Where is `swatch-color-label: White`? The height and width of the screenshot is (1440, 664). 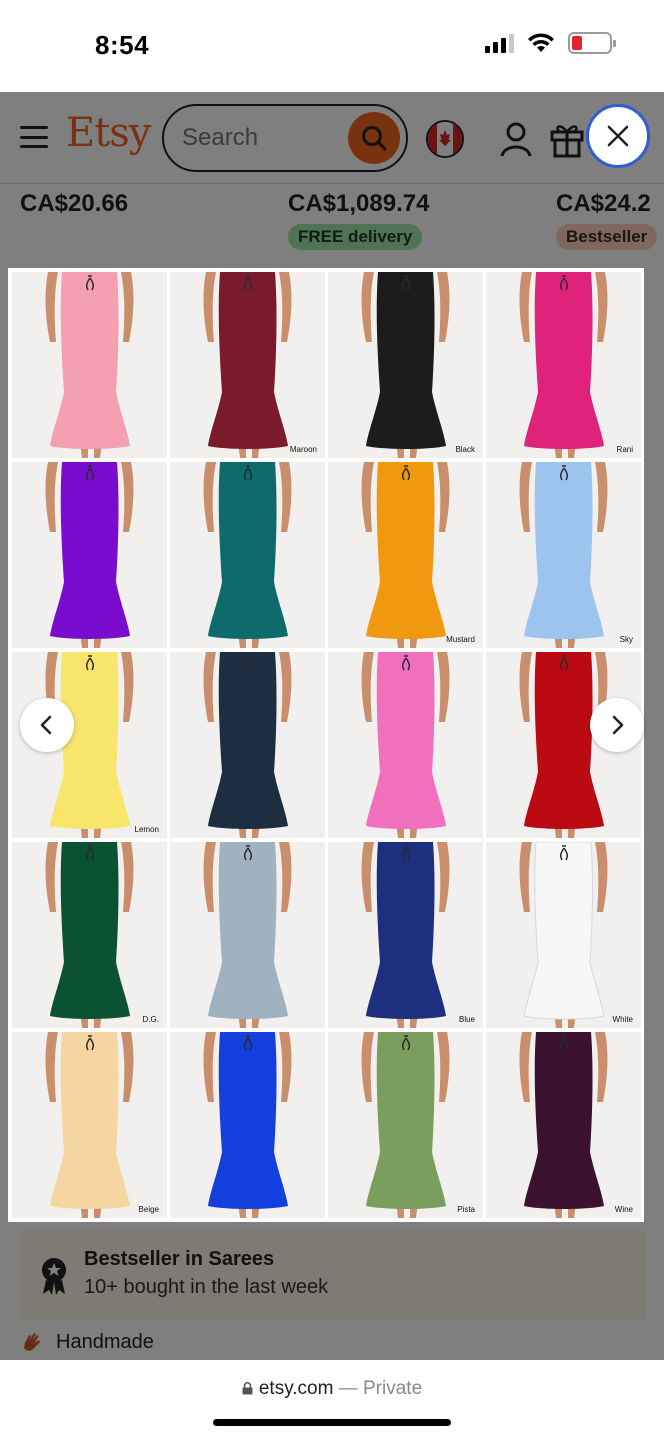 swatch-color-label: White is located at coordinates (622, 1019).